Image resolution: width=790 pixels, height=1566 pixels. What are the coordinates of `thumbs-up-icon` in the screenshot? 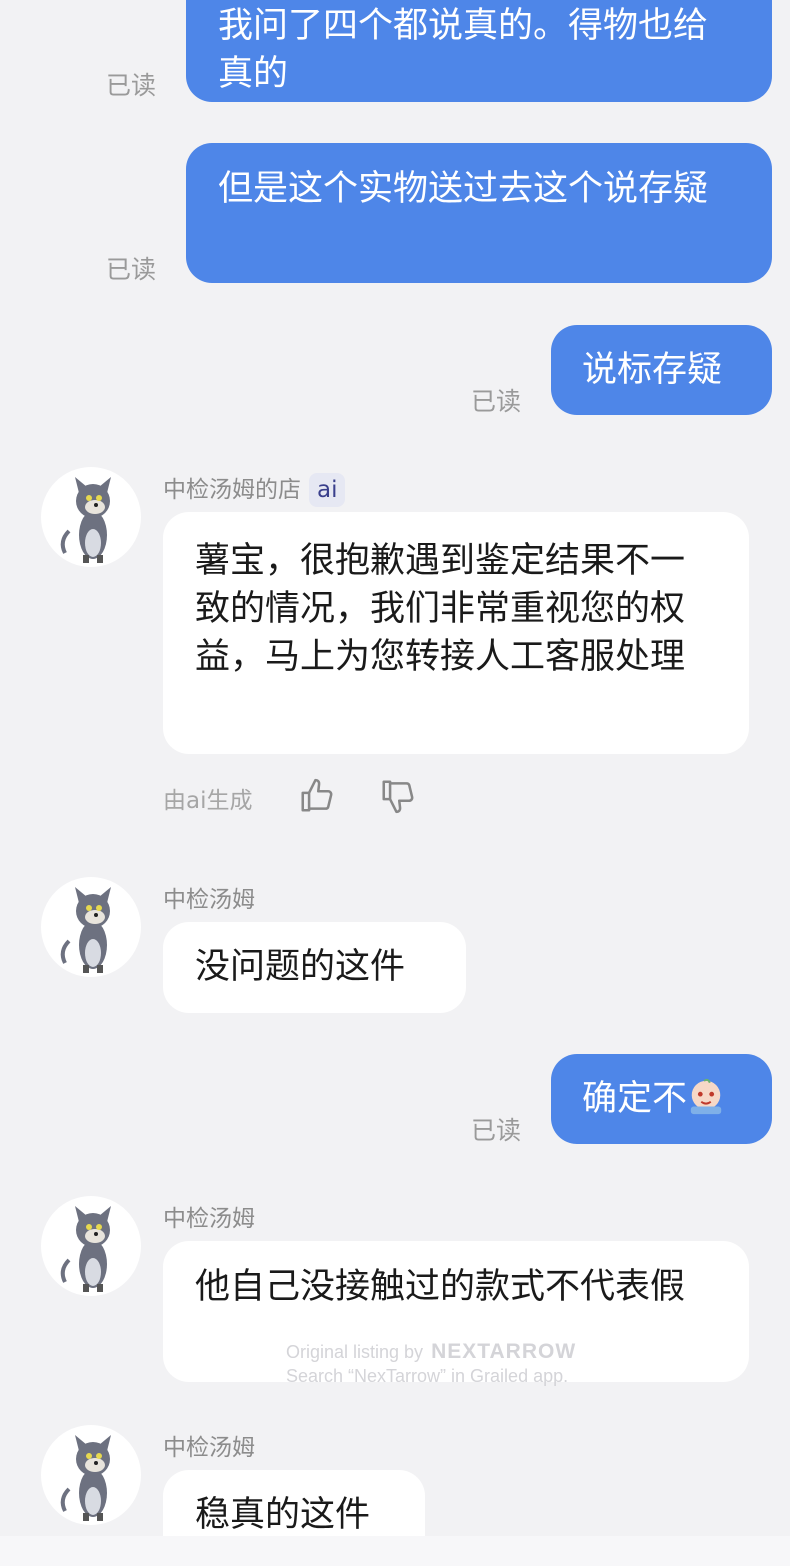 It's located at (317, 796).